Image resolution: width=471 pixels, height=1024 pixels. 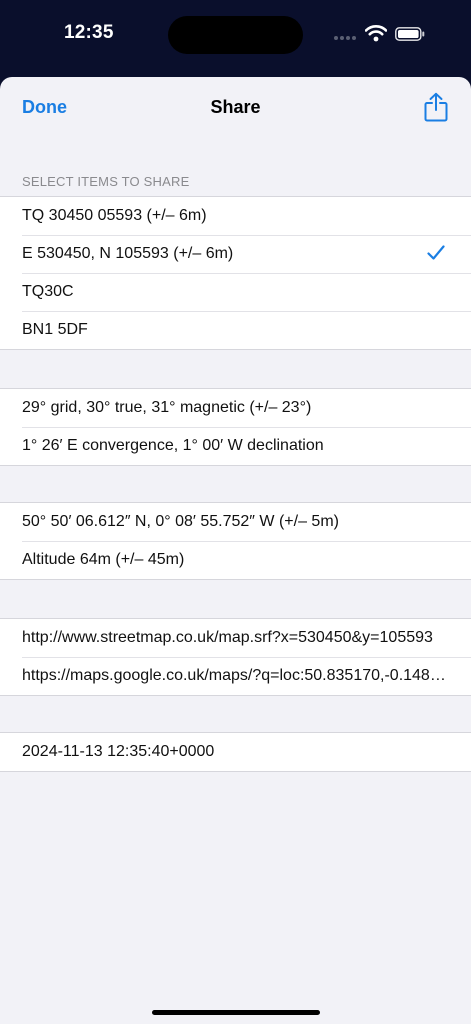 What do you see at coordinates (55, 329) in the screenshot?
I see `list-item-label: BN1 5DF` at bounding box center [55, 329].